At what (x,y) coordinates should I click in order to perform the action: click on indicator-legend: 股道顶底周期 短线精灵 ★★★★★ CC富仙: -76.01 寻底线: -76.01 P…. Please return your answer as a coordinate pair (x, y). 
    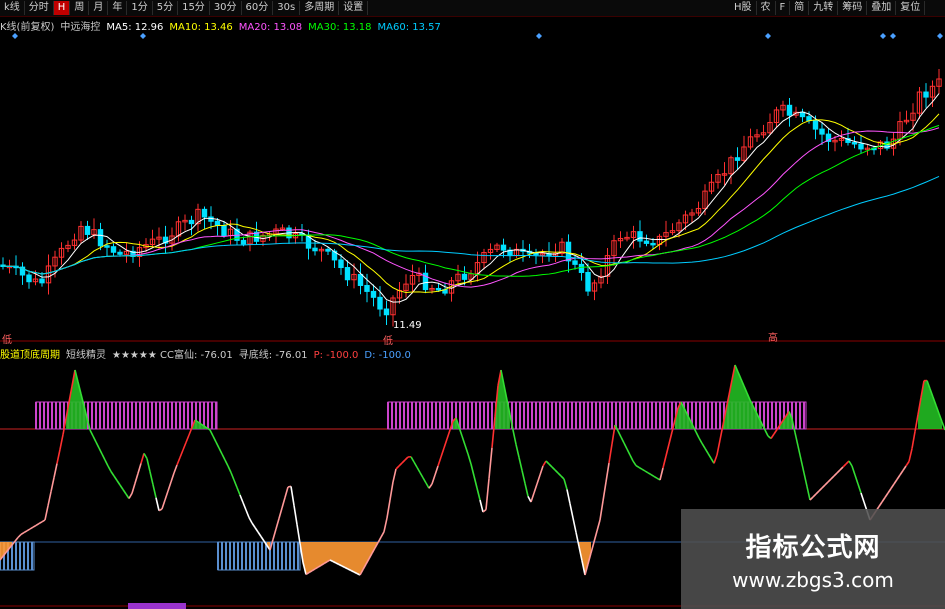
    Looking at the image, I should click on (208, 353).